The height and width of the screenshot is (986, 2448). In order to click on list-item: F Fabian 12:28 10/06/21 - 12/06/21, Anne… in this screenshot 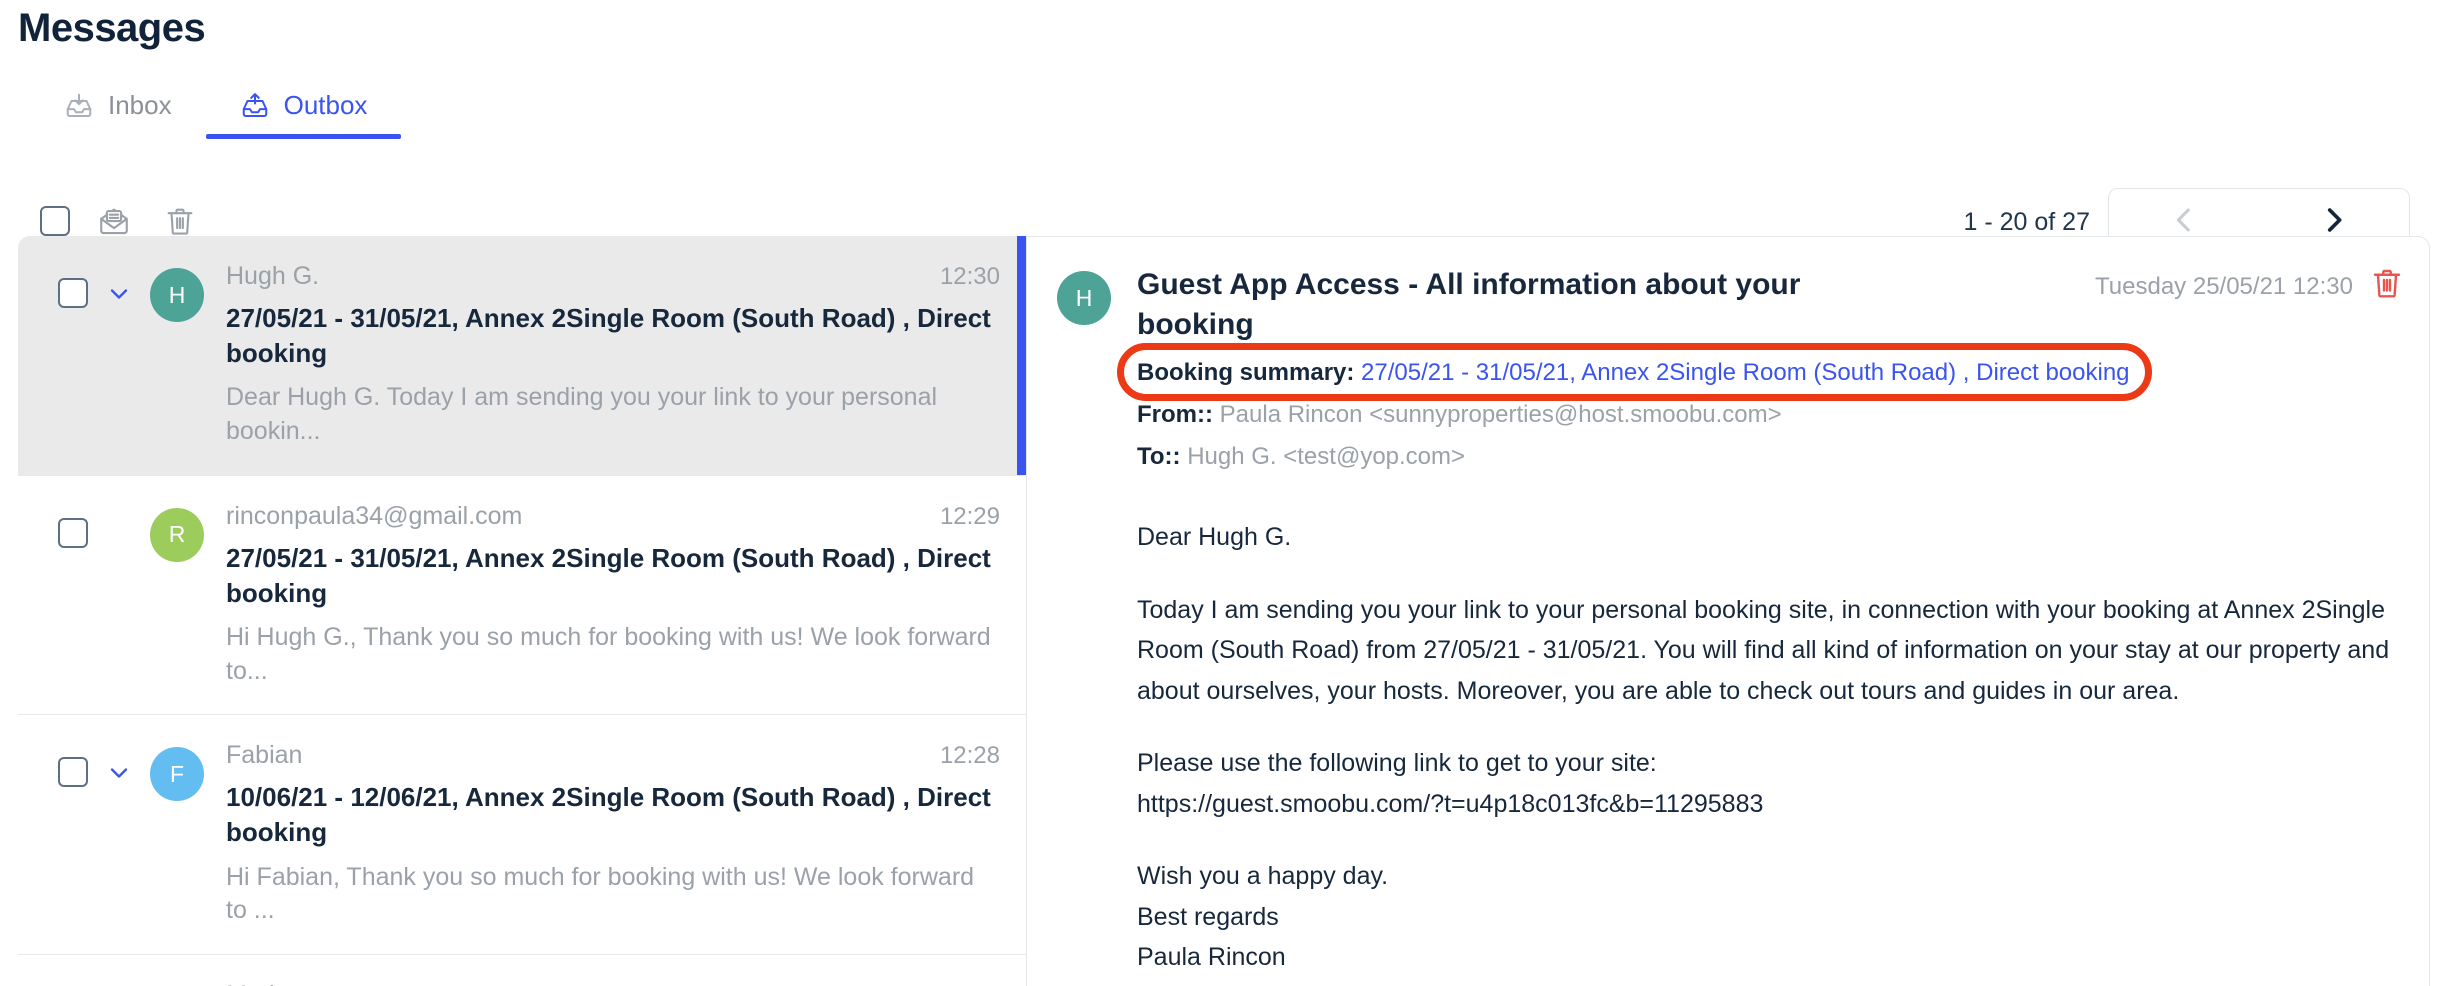, I will do `click(522, 835)`.